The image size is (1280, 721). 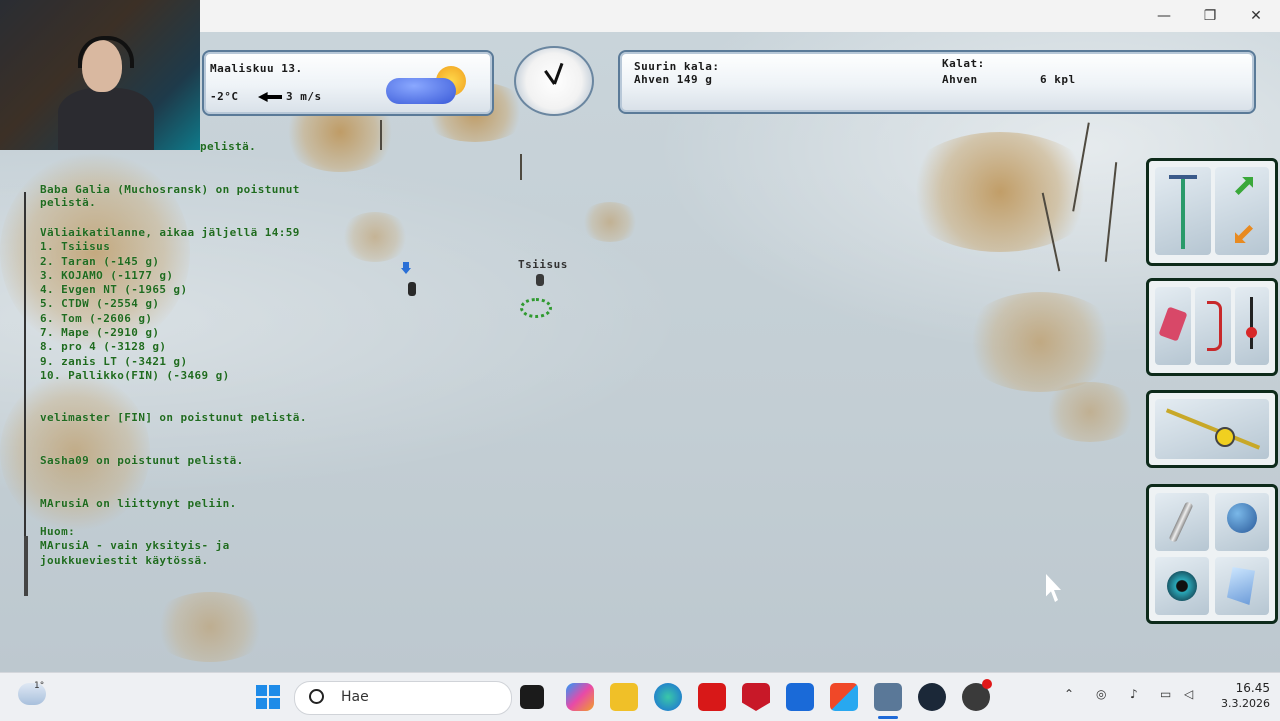 I want to click on outlook-icon, so click(x=800, y=697).